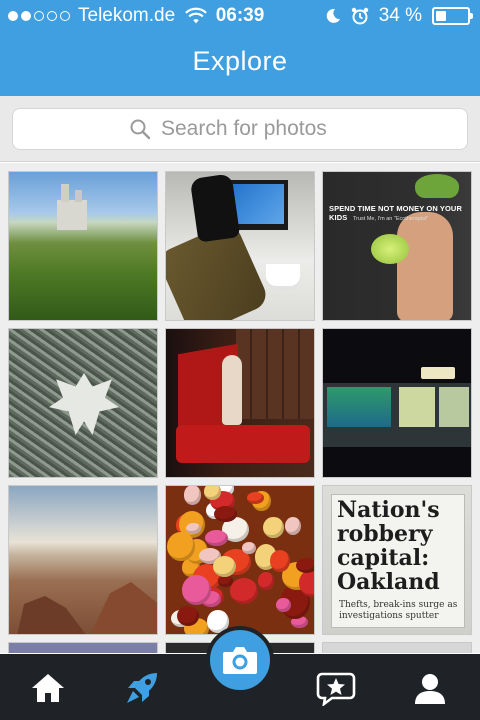 Image resolution: width=480 pixels, height=720 pixels. Describe the element at coordinates (438, 373) in the screenshot. I see `lamp-shape` at that location.